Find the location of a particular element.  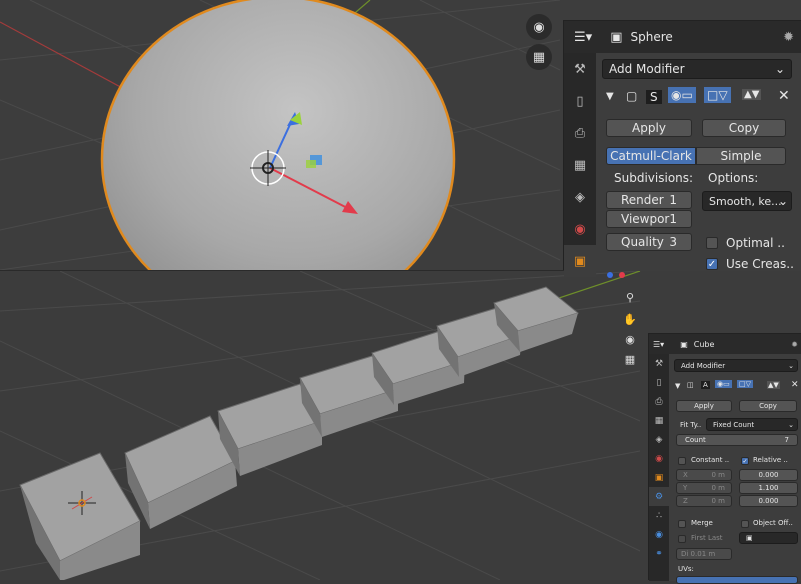

constant-z-value: 0 m is located at coordinates (718, 501).